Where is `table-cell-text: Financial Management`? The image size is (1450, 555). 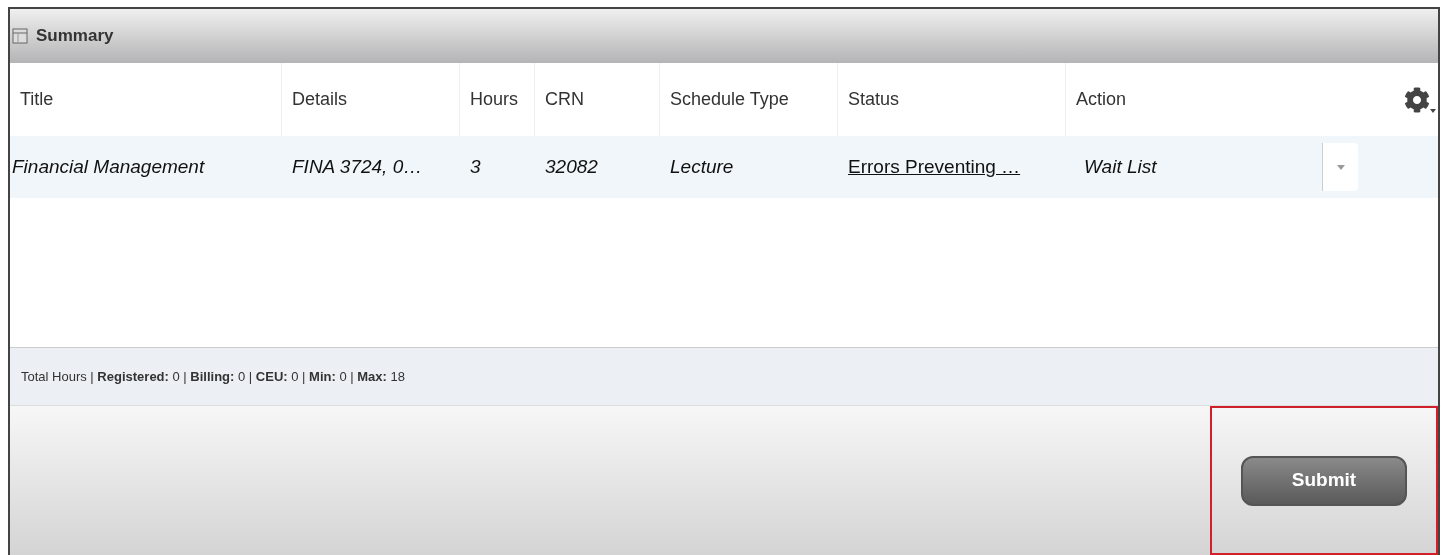
table-cell-text: Financial Management is located at coordinates (108, 166).